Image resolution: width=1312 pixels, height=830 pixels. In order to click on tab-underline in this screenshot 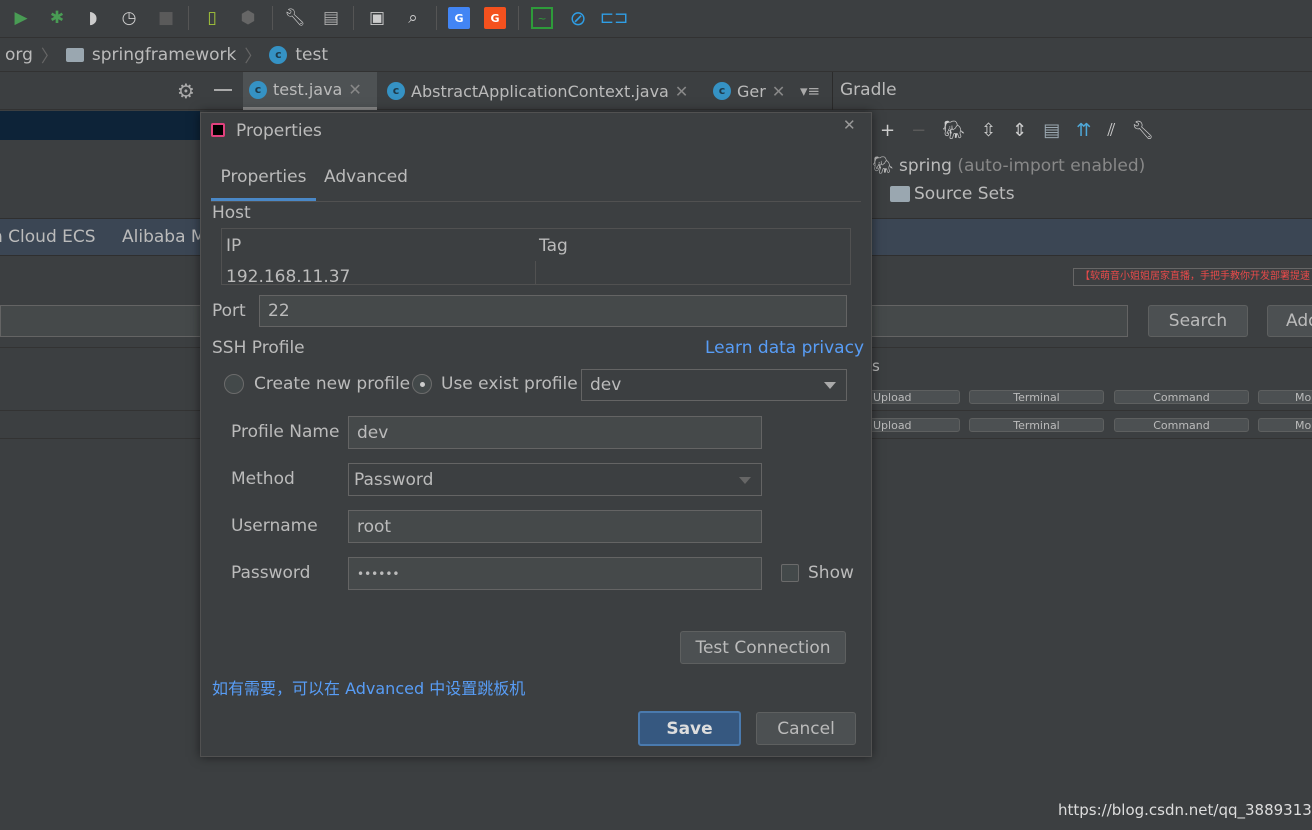, I will do `click(536, 201)`.